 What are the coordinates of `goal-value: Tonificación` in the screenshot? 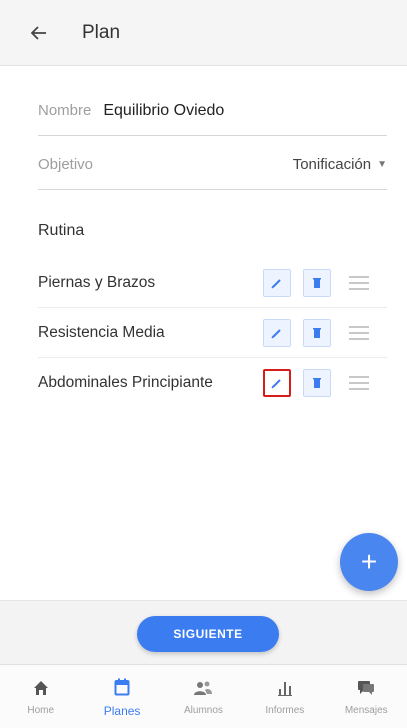 It's located at (332, 164).